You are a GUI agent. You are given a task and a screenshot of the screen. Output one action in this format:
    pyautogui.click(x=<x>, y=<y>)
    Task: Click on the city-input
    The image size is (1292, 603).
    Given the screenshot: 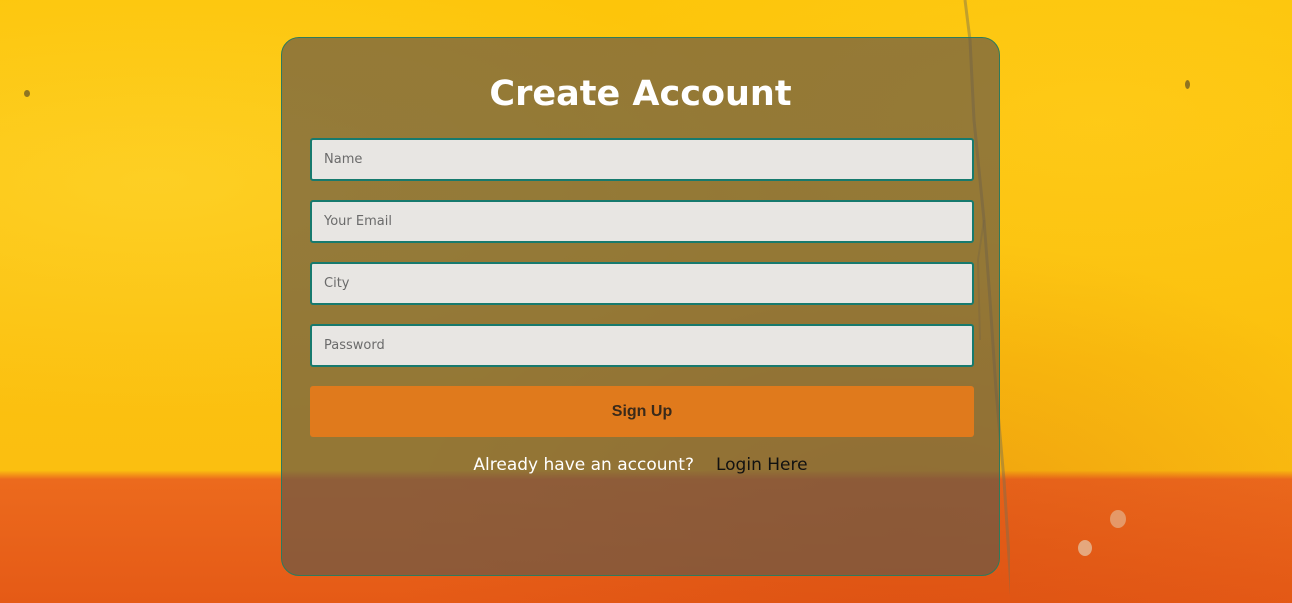 What is the action you would take?
    pyautogui.click(x=642, y=283)
    